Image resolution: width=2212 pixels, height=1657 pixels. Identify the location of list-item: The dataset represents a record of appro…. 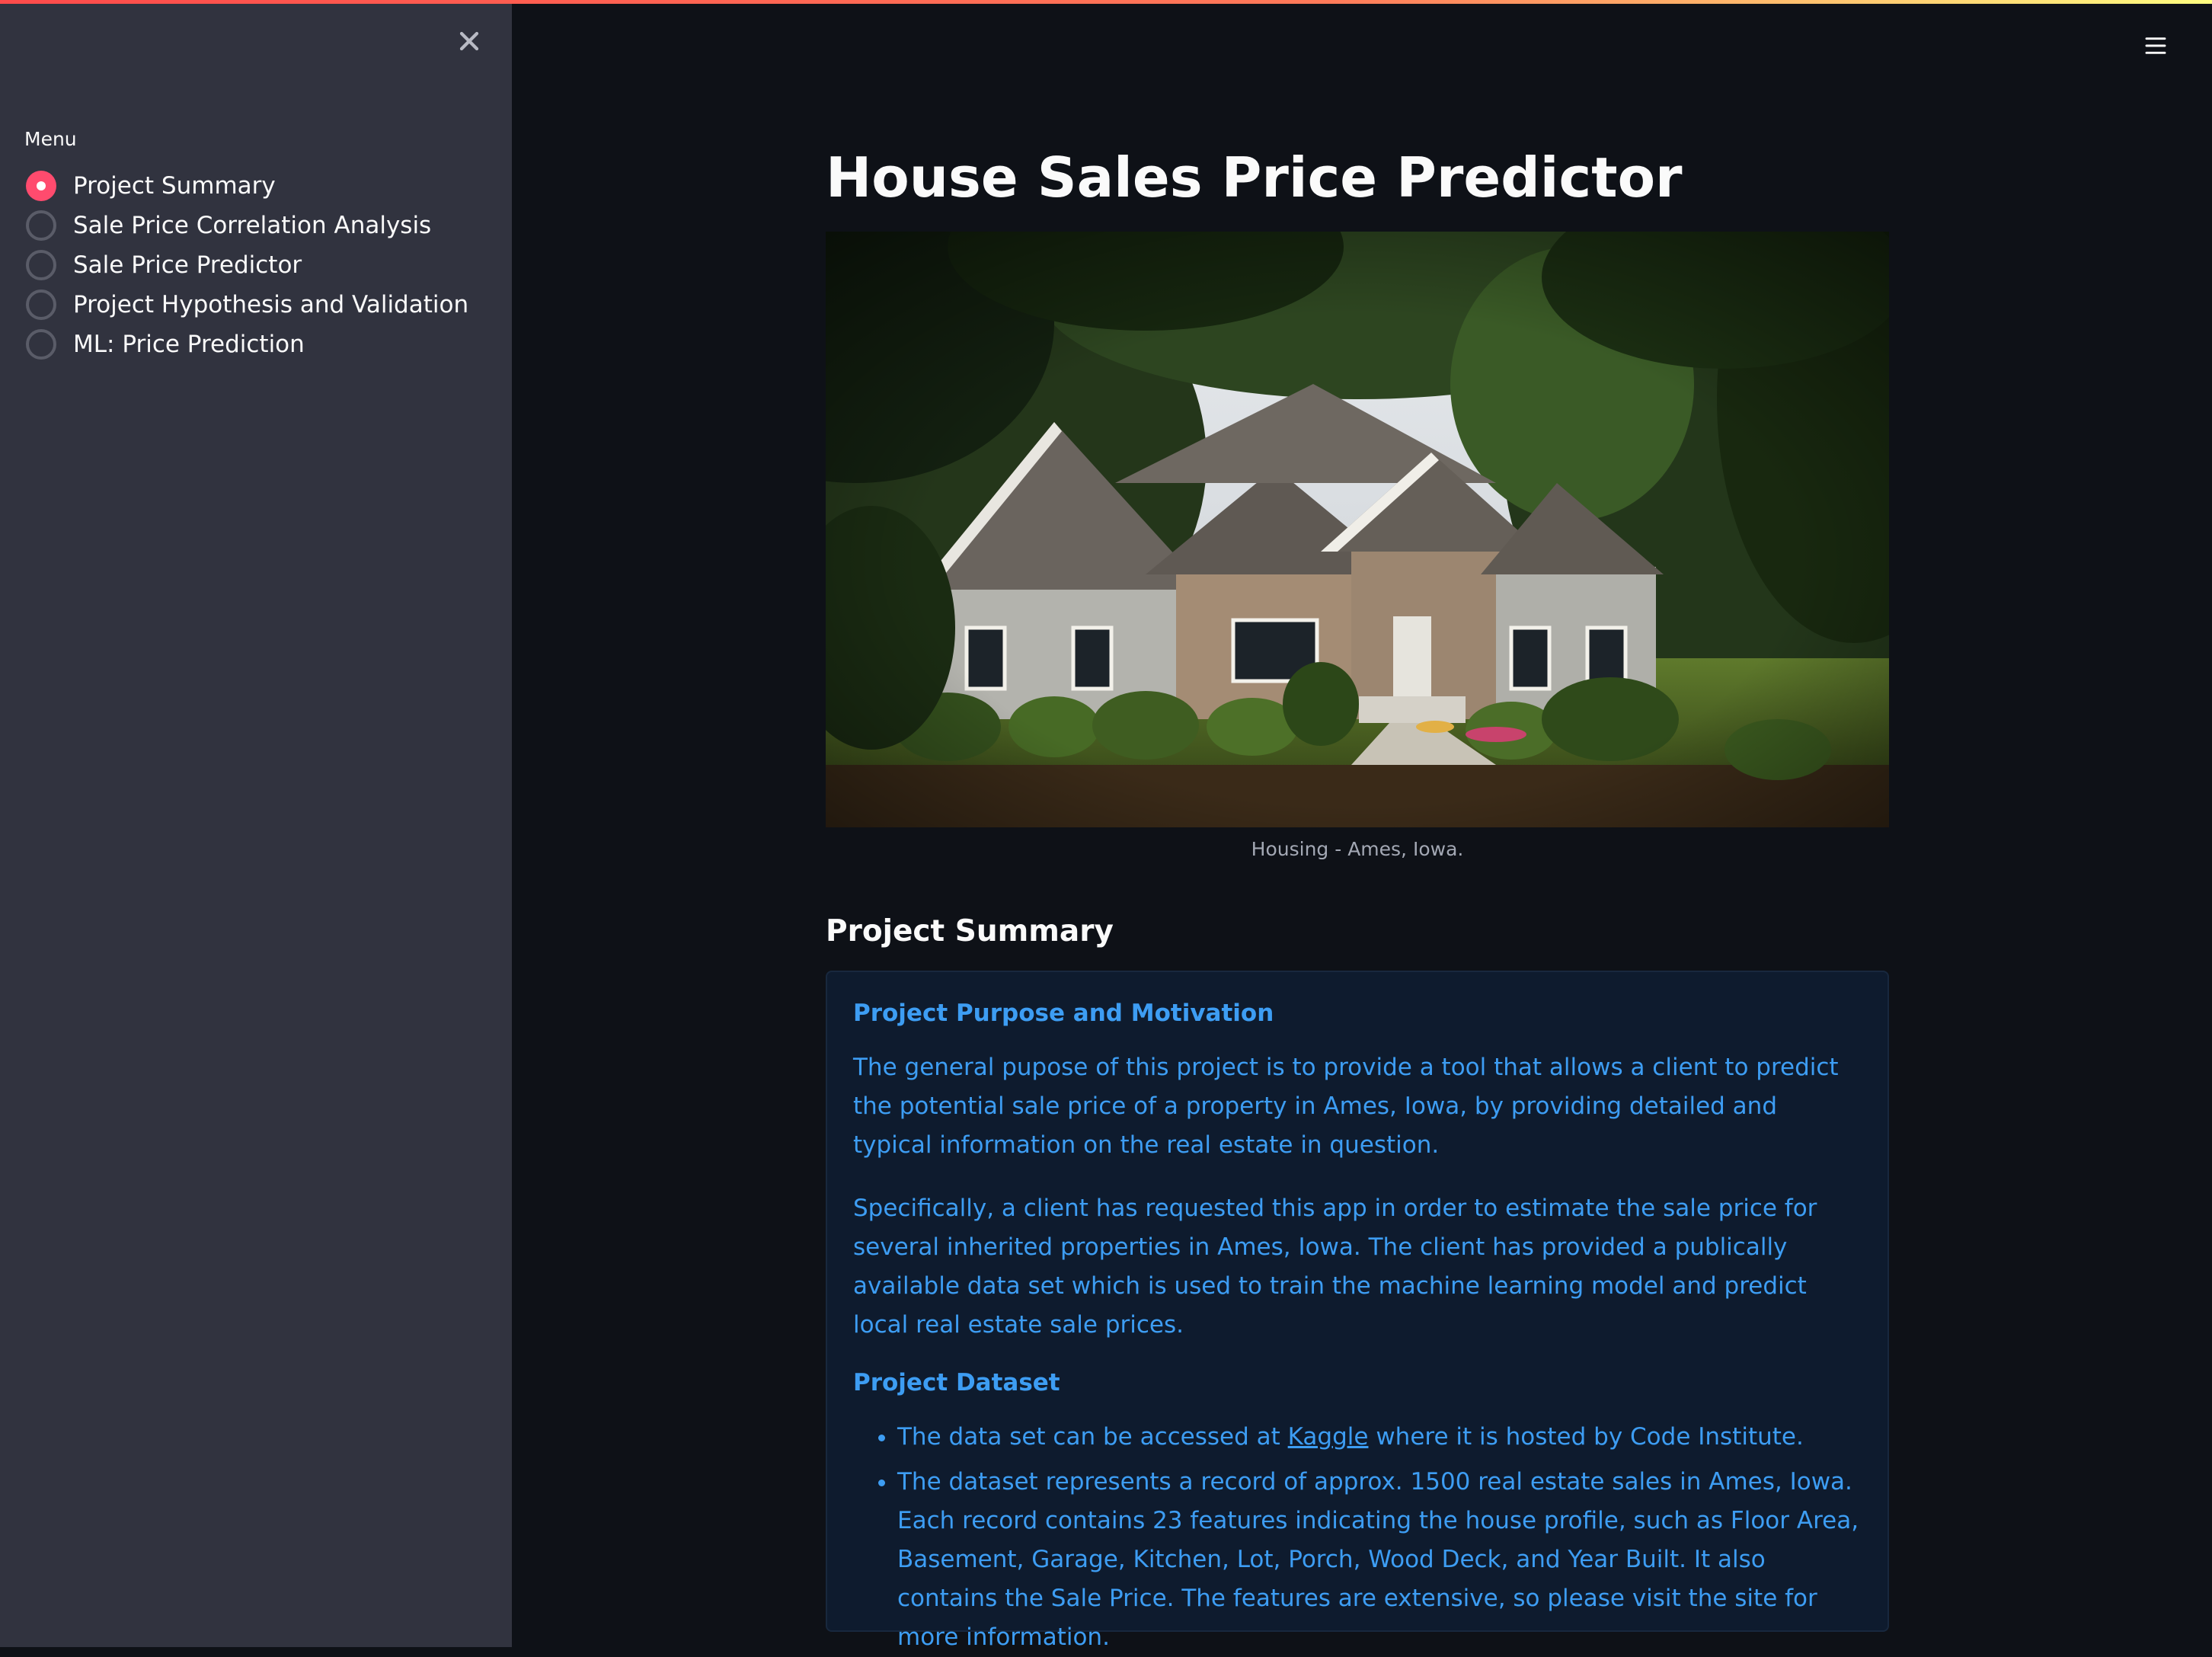
(1379, 1560).